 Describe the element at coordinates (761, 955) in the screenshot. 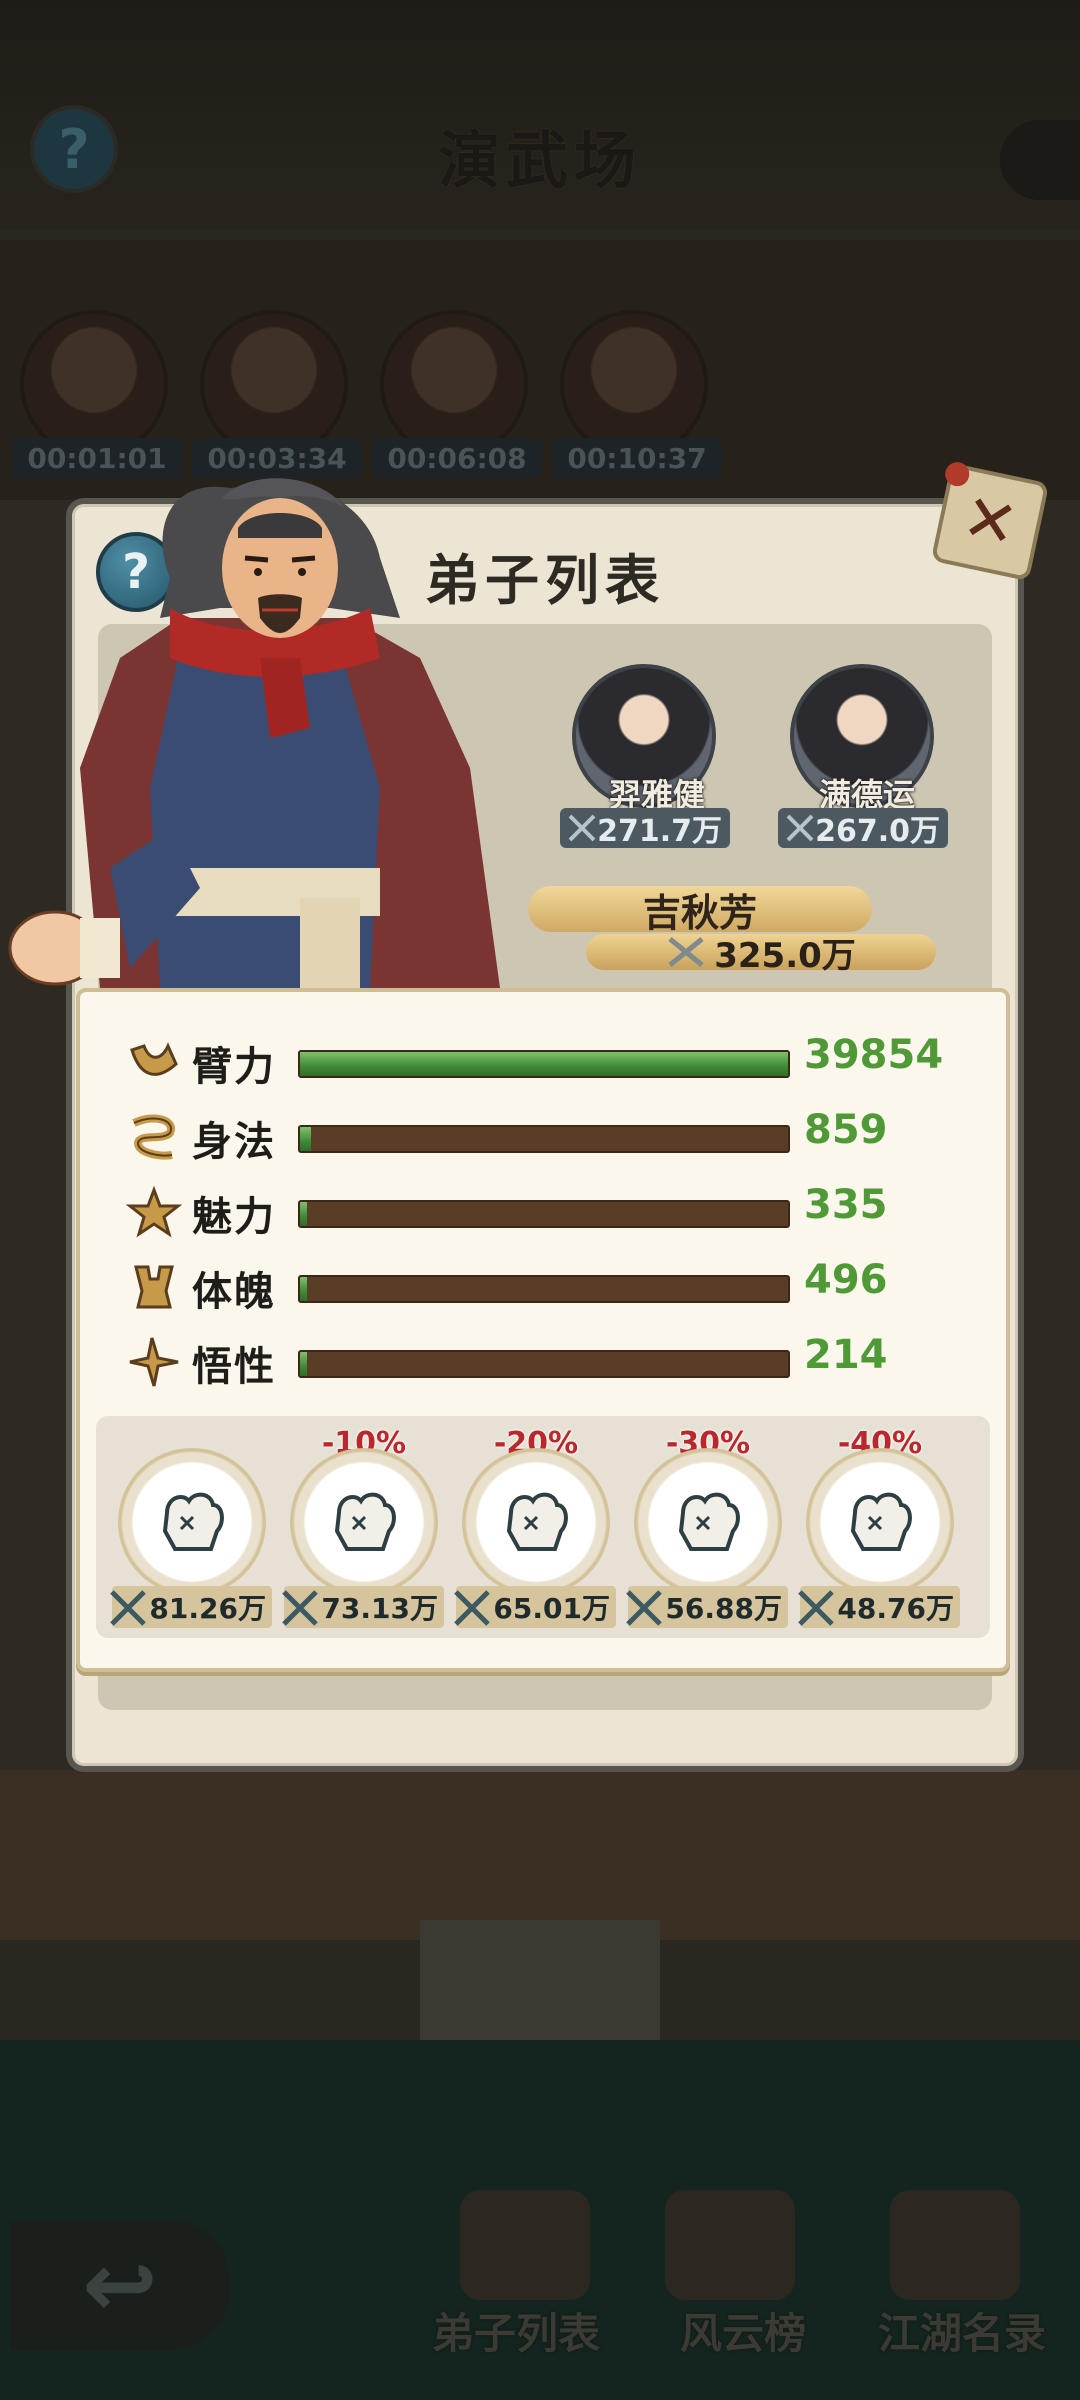

I see `selected-disciple-power: 325.0万` at that location.